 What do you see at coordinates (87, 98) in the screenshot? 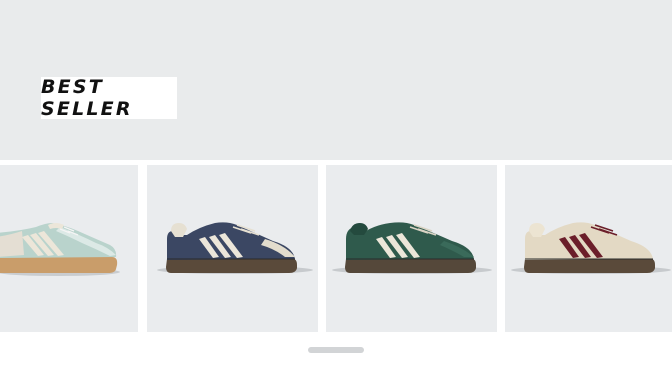
I see `best-seller-label: BEST SELLER` at bounding box center [87, 98].